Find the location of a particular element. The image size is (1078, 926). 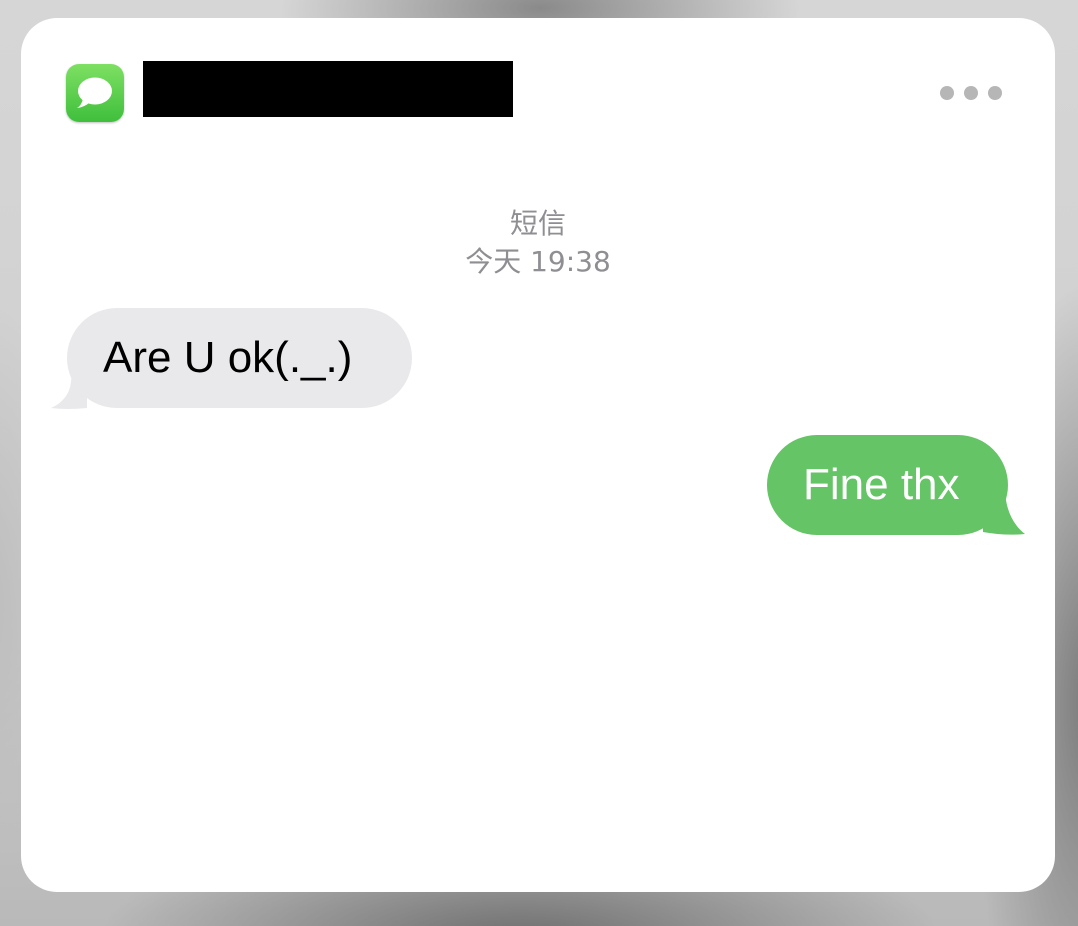

outgoing-message-bubble: Fine thx is located at coordinates (887, 485).